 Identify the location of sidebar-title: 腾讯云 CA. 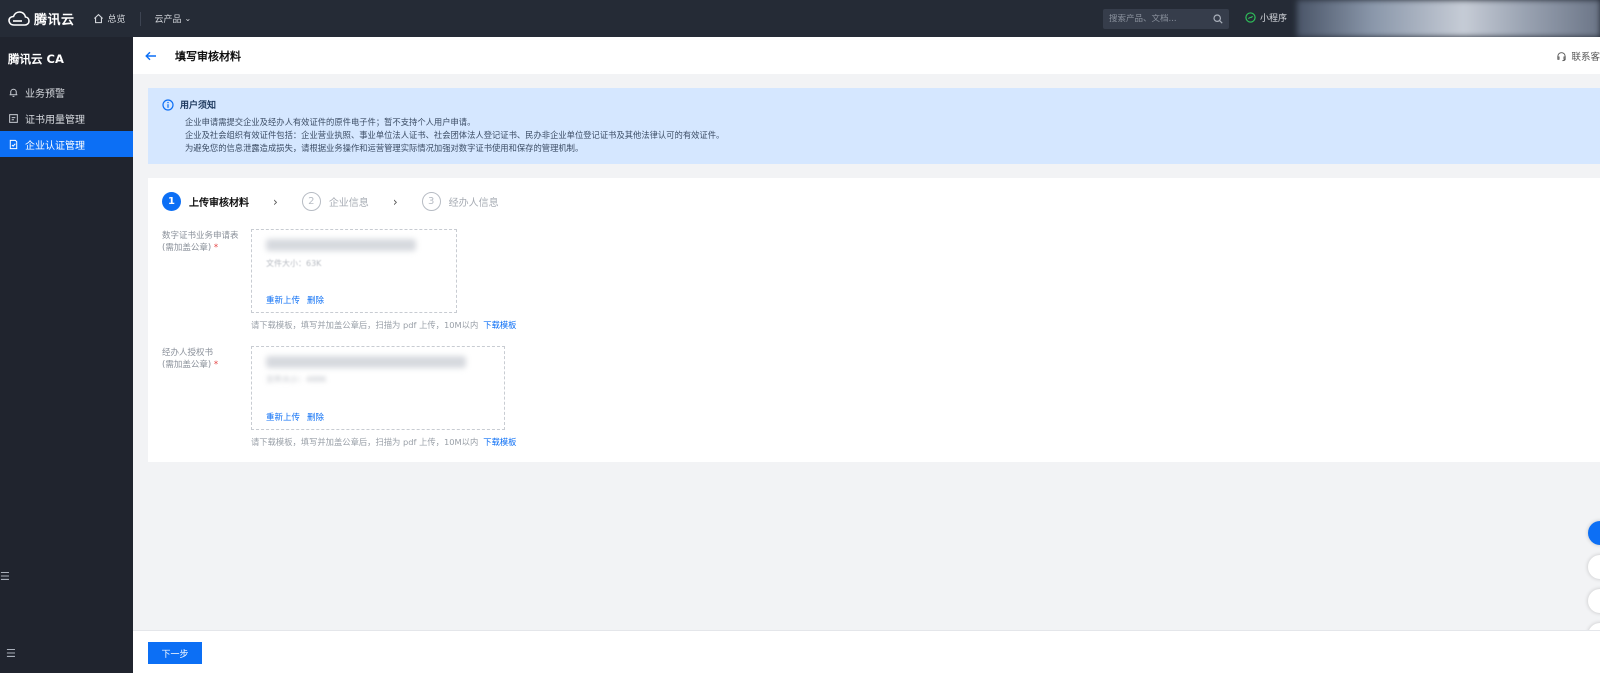
(36, 59).